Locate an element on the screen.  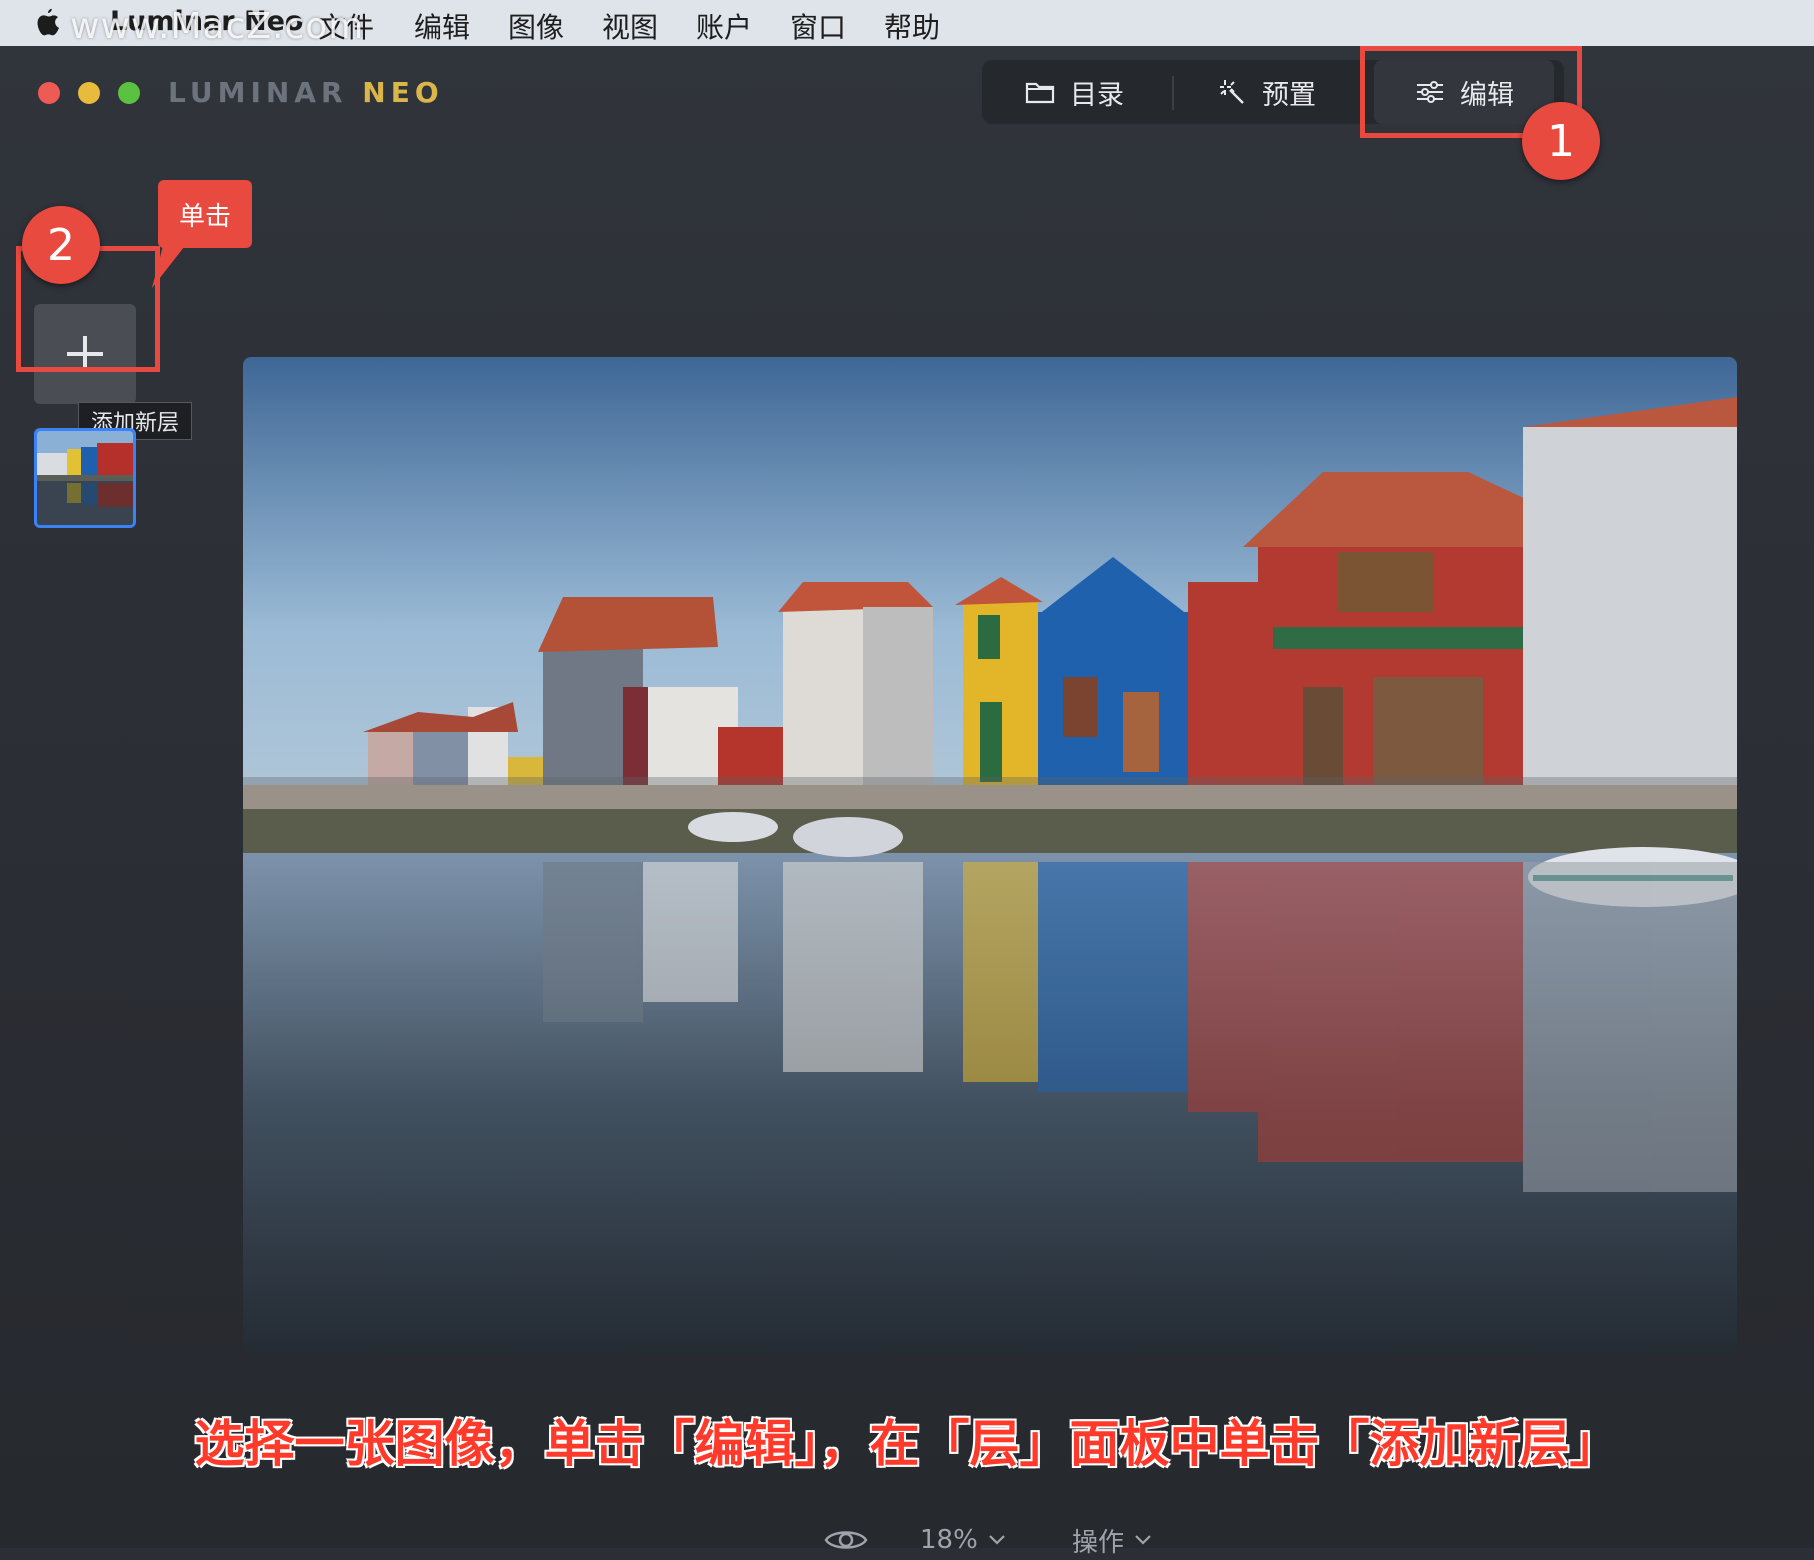
actions-dropdown: 操作 is located at coordinates (1112, 1540).